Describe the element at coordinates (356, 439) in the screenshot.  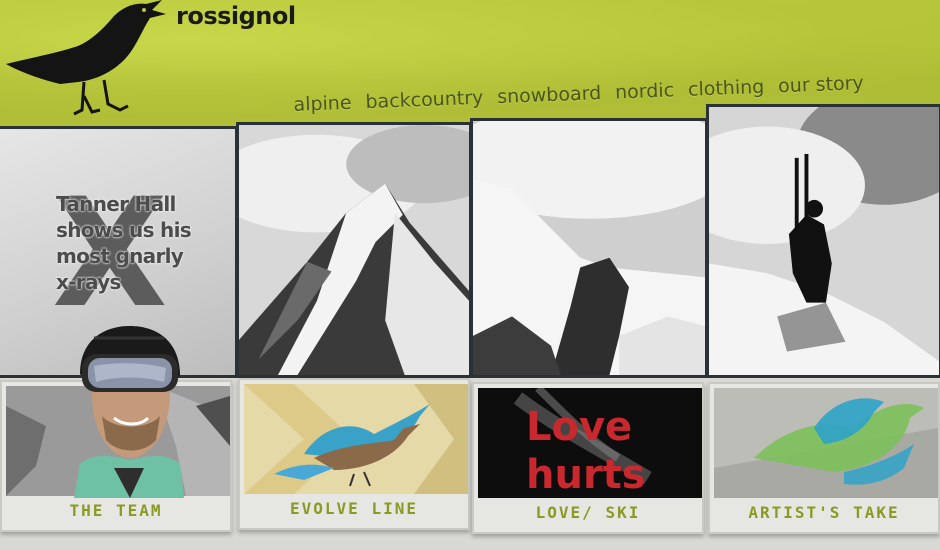
I see `evolve-thumb` at that location.